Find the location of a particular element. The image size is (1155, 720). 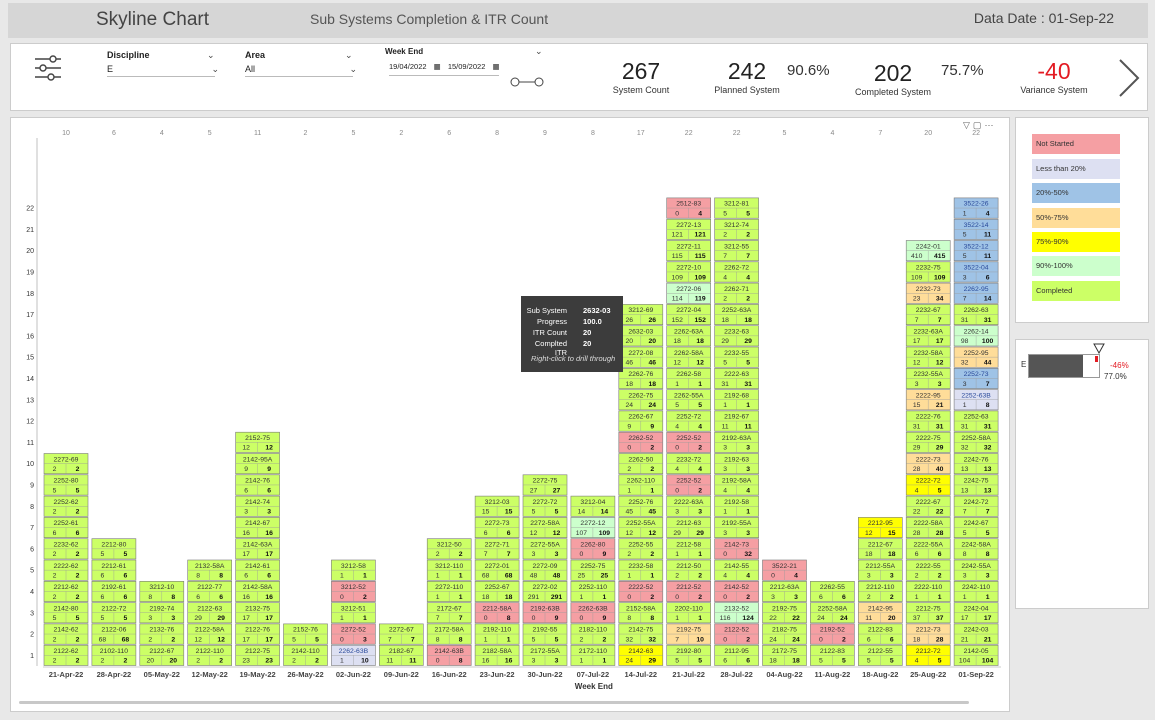

subsystem-total-label: 8 is located at coordinates (461, 661).